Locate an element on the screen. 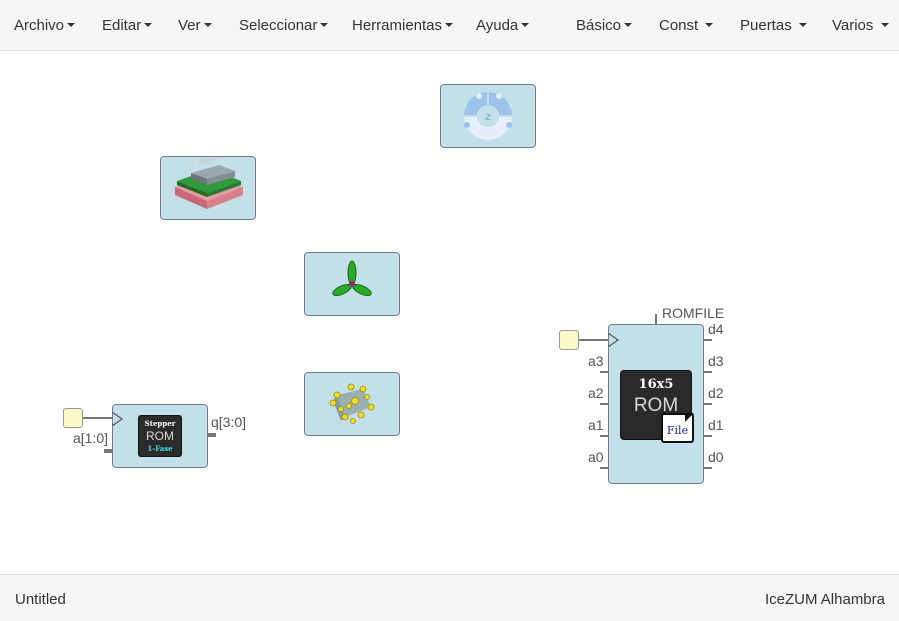  port-label-a2: a2 is located at coordinates (596, 393).